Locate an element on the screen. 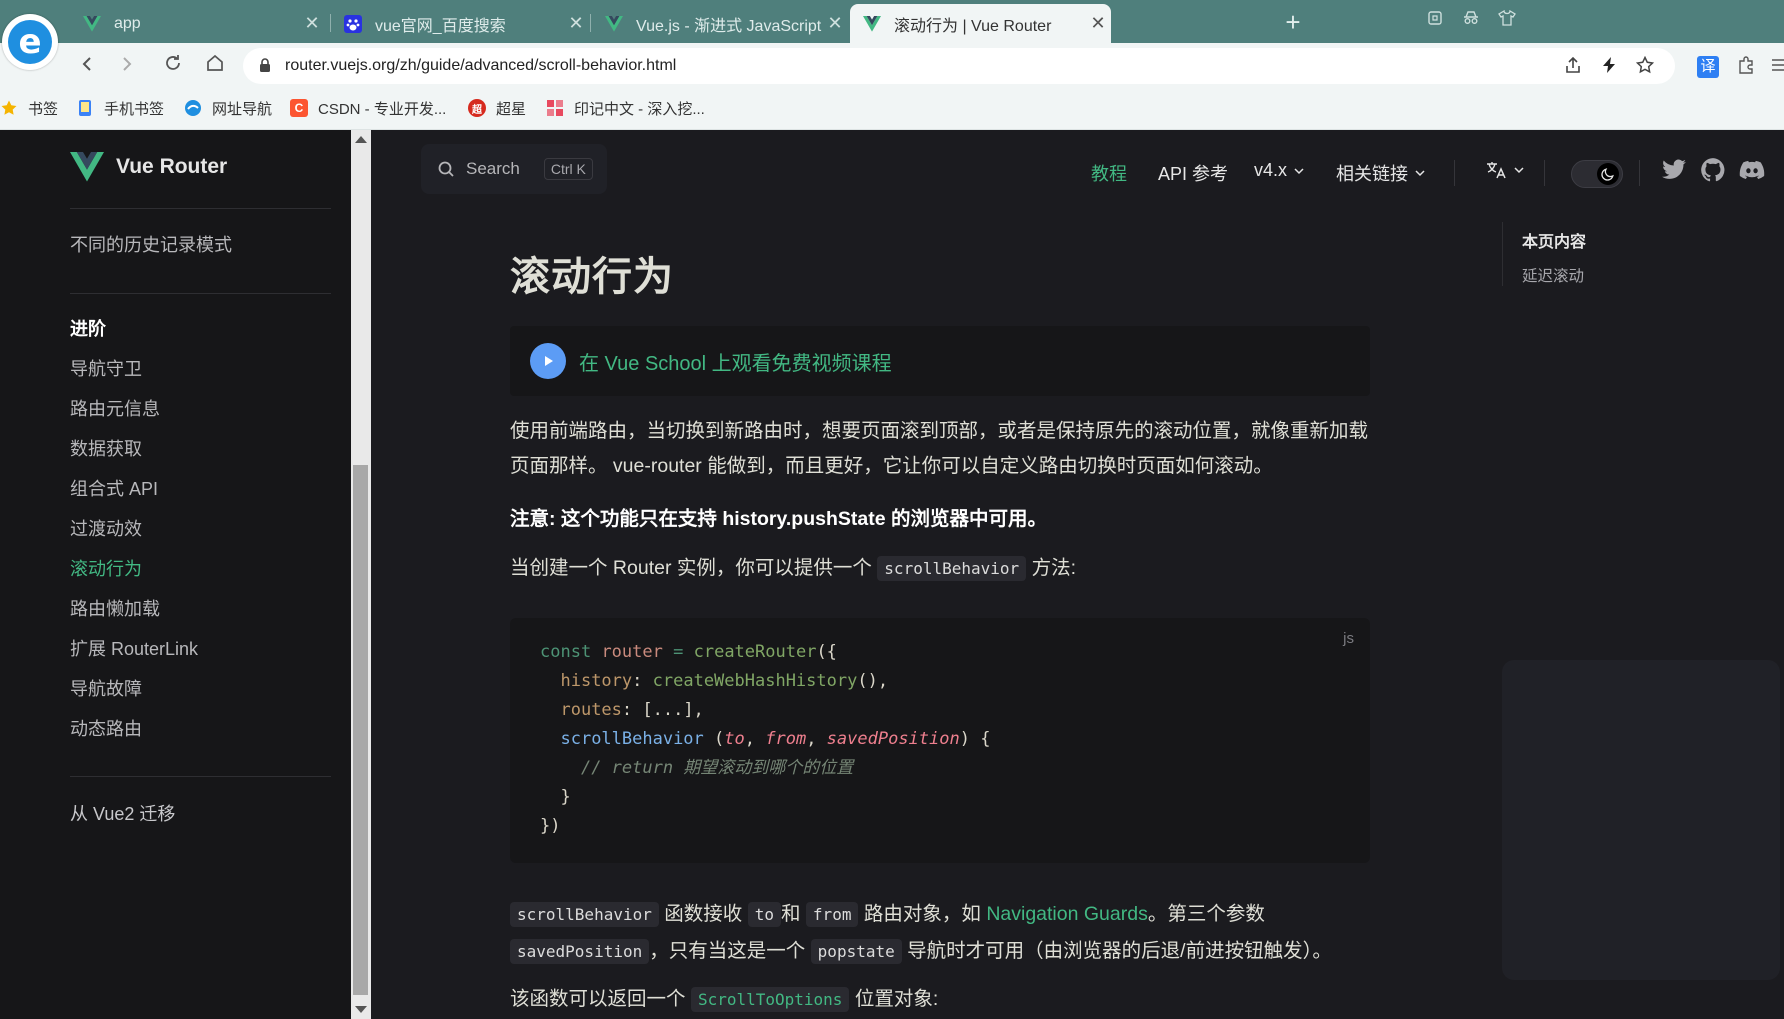  twitter-icon is located at coordinates (1674, 170).